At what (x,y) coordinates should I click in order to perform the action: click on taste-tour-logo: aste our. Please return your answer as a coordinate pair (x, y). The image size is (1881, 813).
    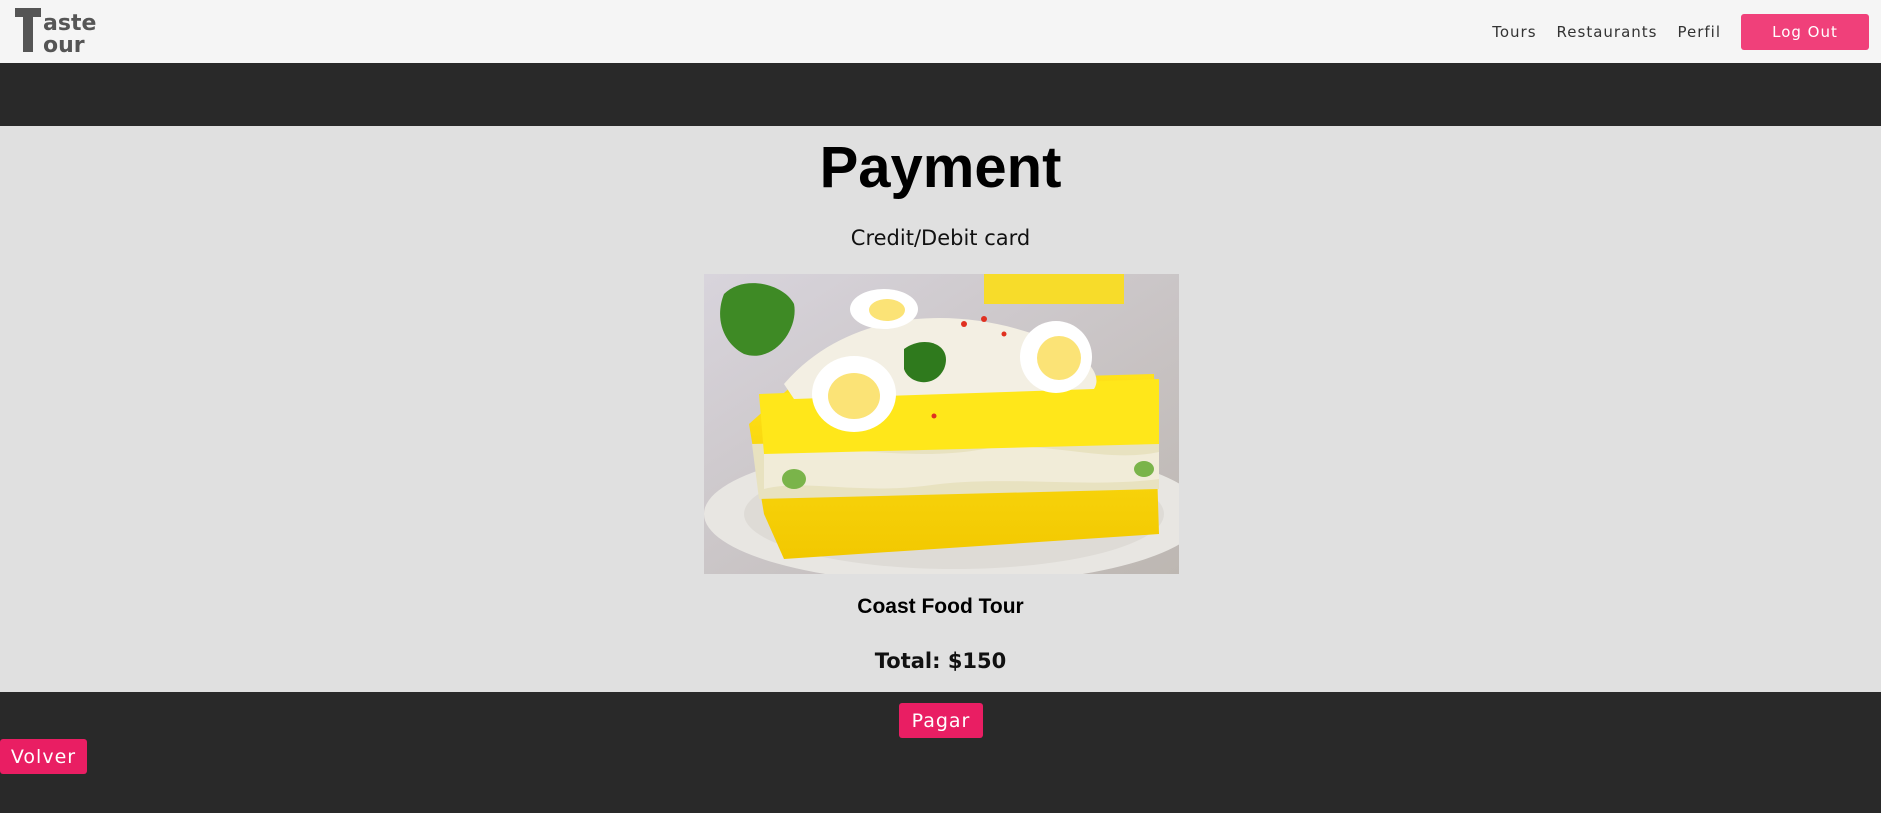
    Looking at the image, I should click on (60, 32).